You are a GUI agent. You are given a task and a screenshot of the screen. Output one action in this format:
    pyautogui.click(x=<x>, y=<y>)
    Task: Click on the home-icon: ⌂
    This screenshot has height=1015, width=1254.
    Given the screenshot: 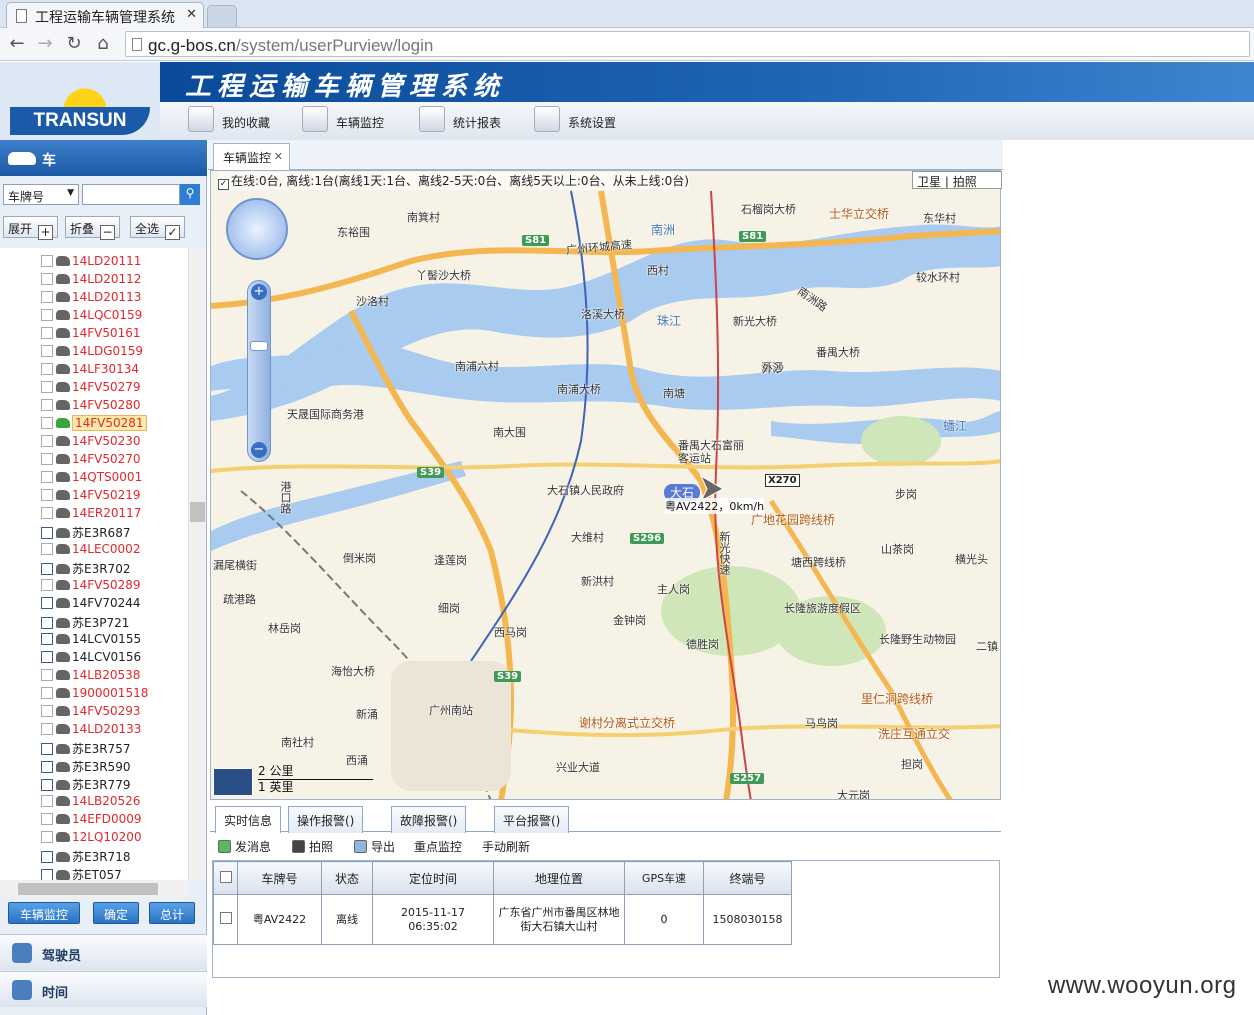 What is the action you would take?
    pyautogui.click(x=103, y=43)
    